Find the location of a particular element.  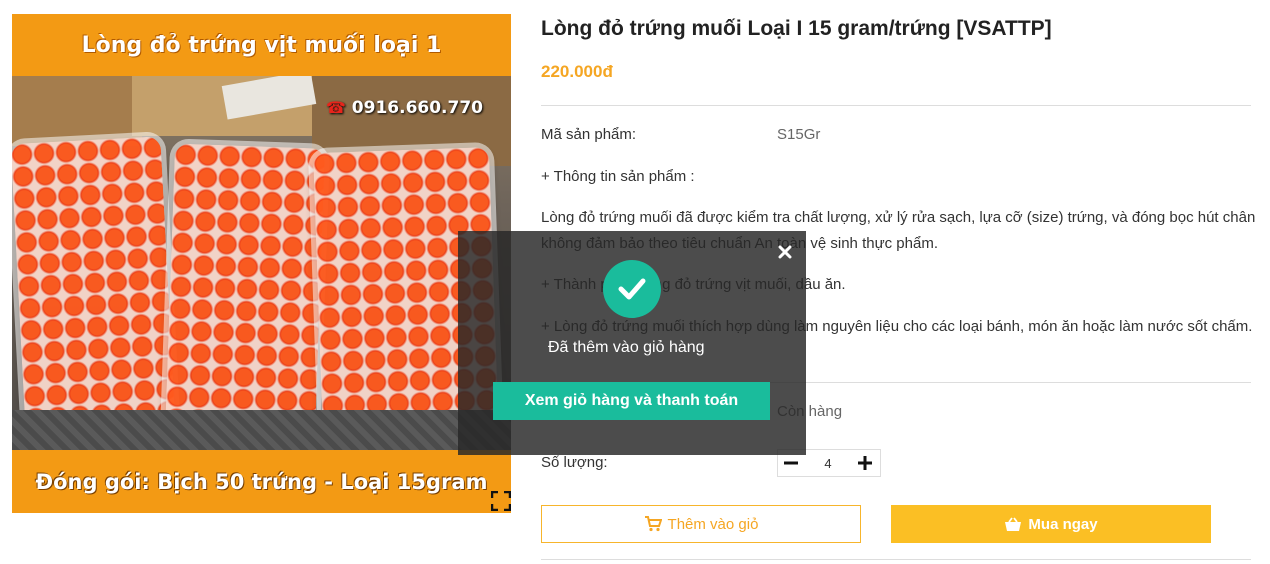

add-to-cart-button: Thêm vào giỏ is located at coordinates (701, 524).